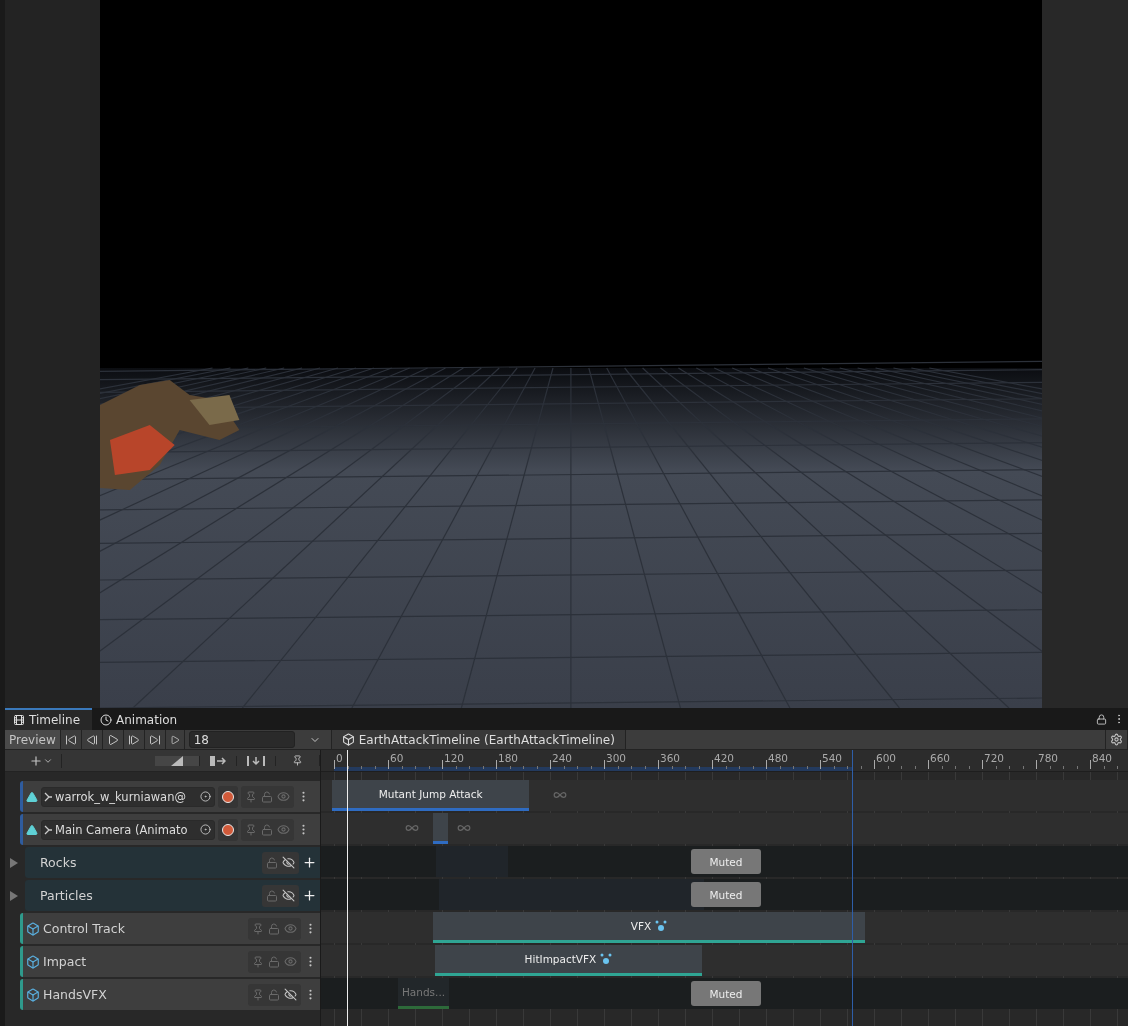  Describe the element at coordinates (172, 862) in the screenshot. I see `track-header: Rocks` at that location.